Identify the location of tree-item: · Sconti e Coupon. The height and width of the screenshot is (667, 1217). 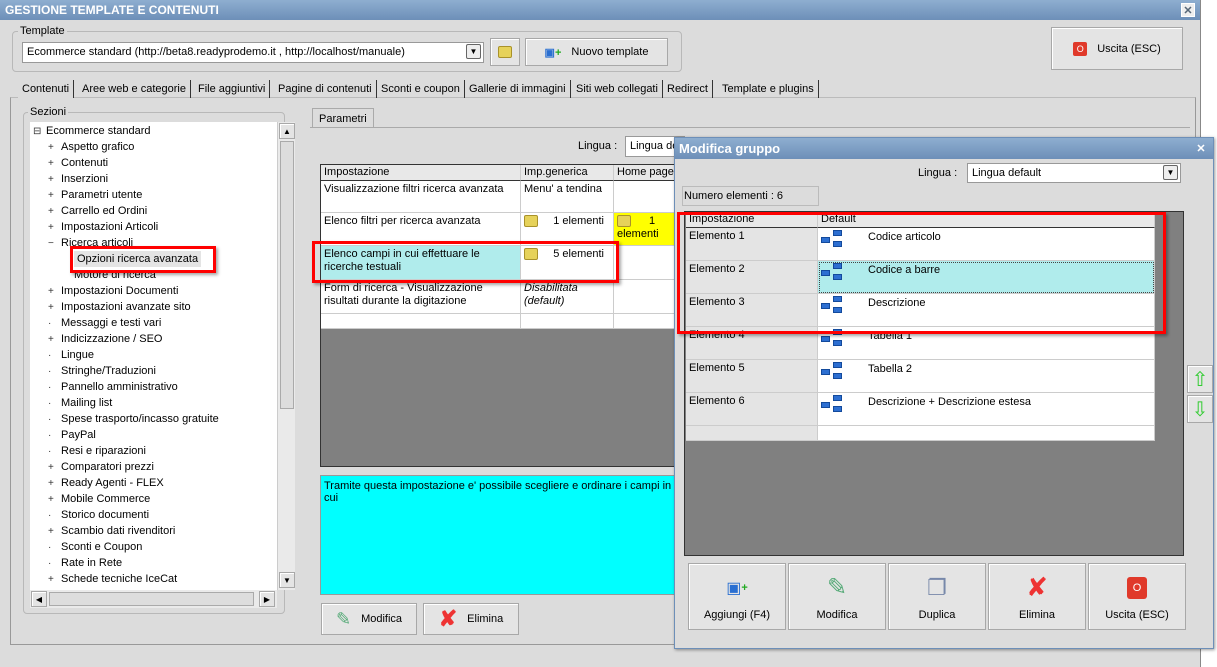
(95, 547).